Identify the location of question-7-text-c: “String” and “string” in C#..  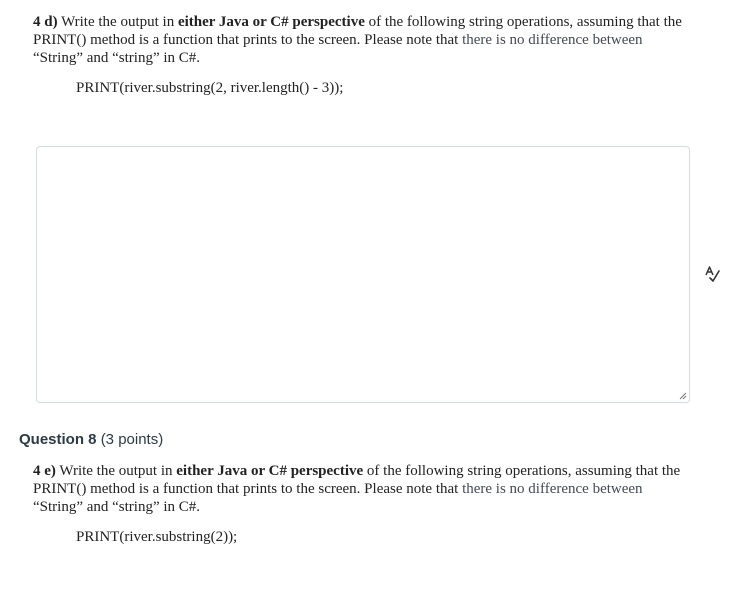
(117, 58).